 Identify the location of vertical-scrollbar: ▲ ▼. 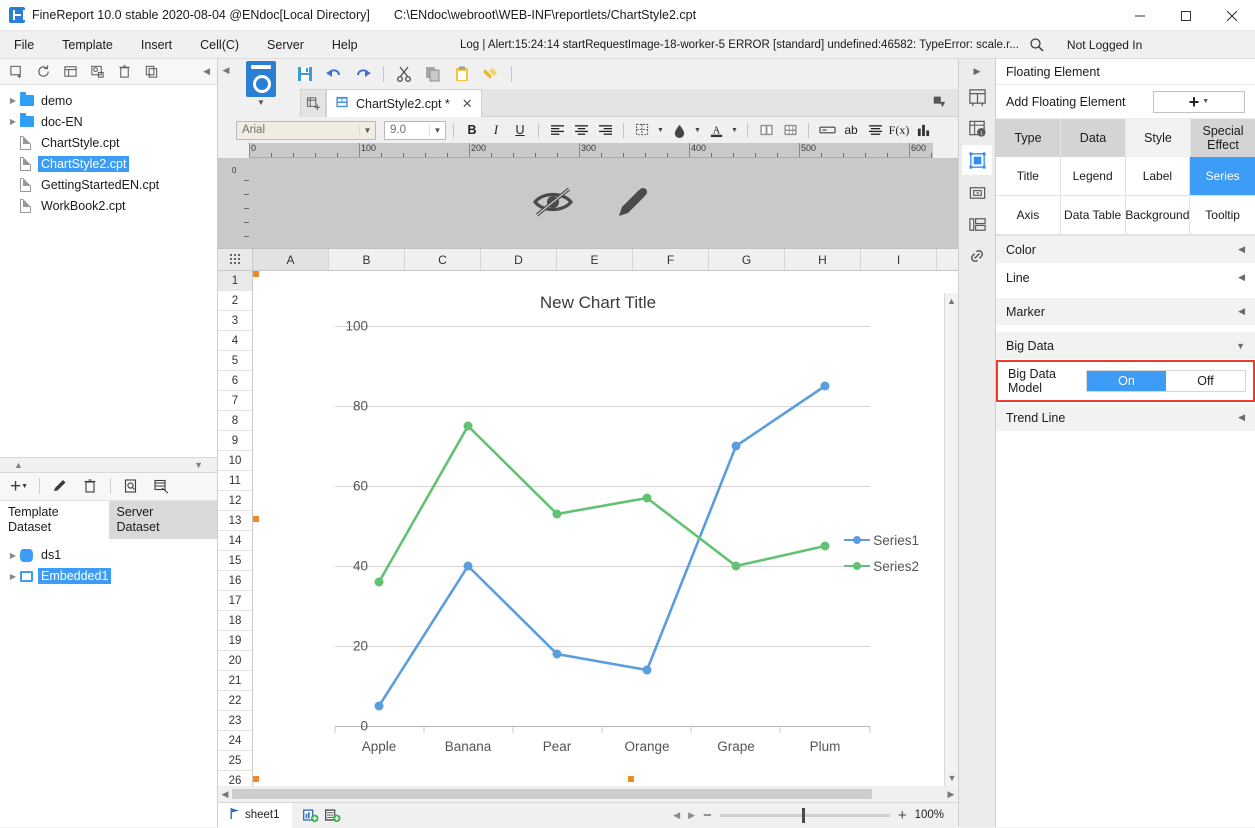
(951, 539).